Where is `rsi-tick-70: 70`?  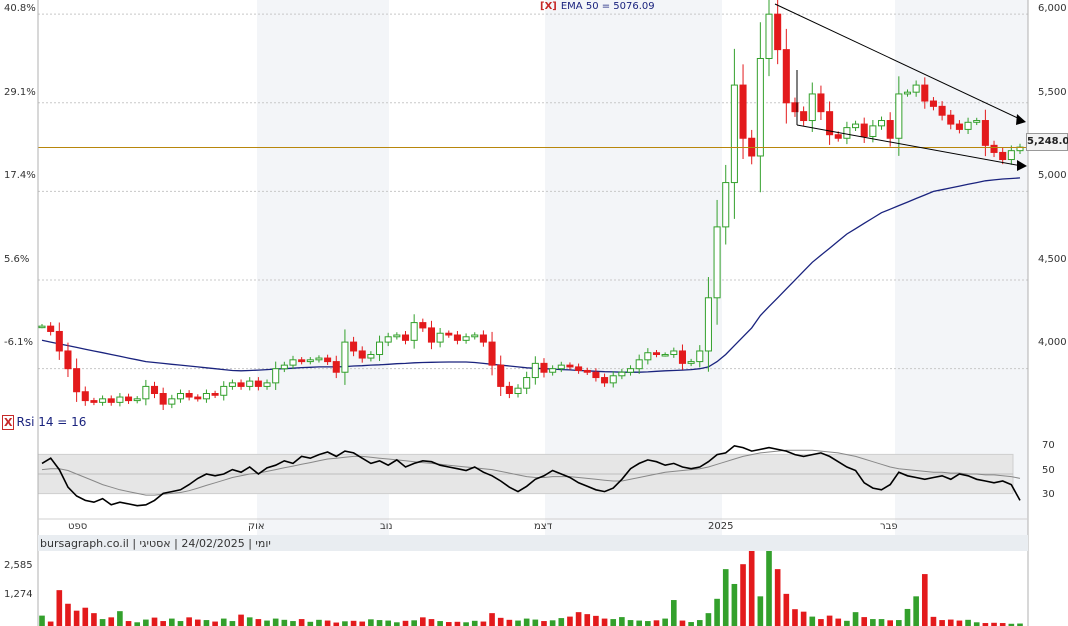 rsi-tick-70: 70 is located at coordinates (1048, 445).